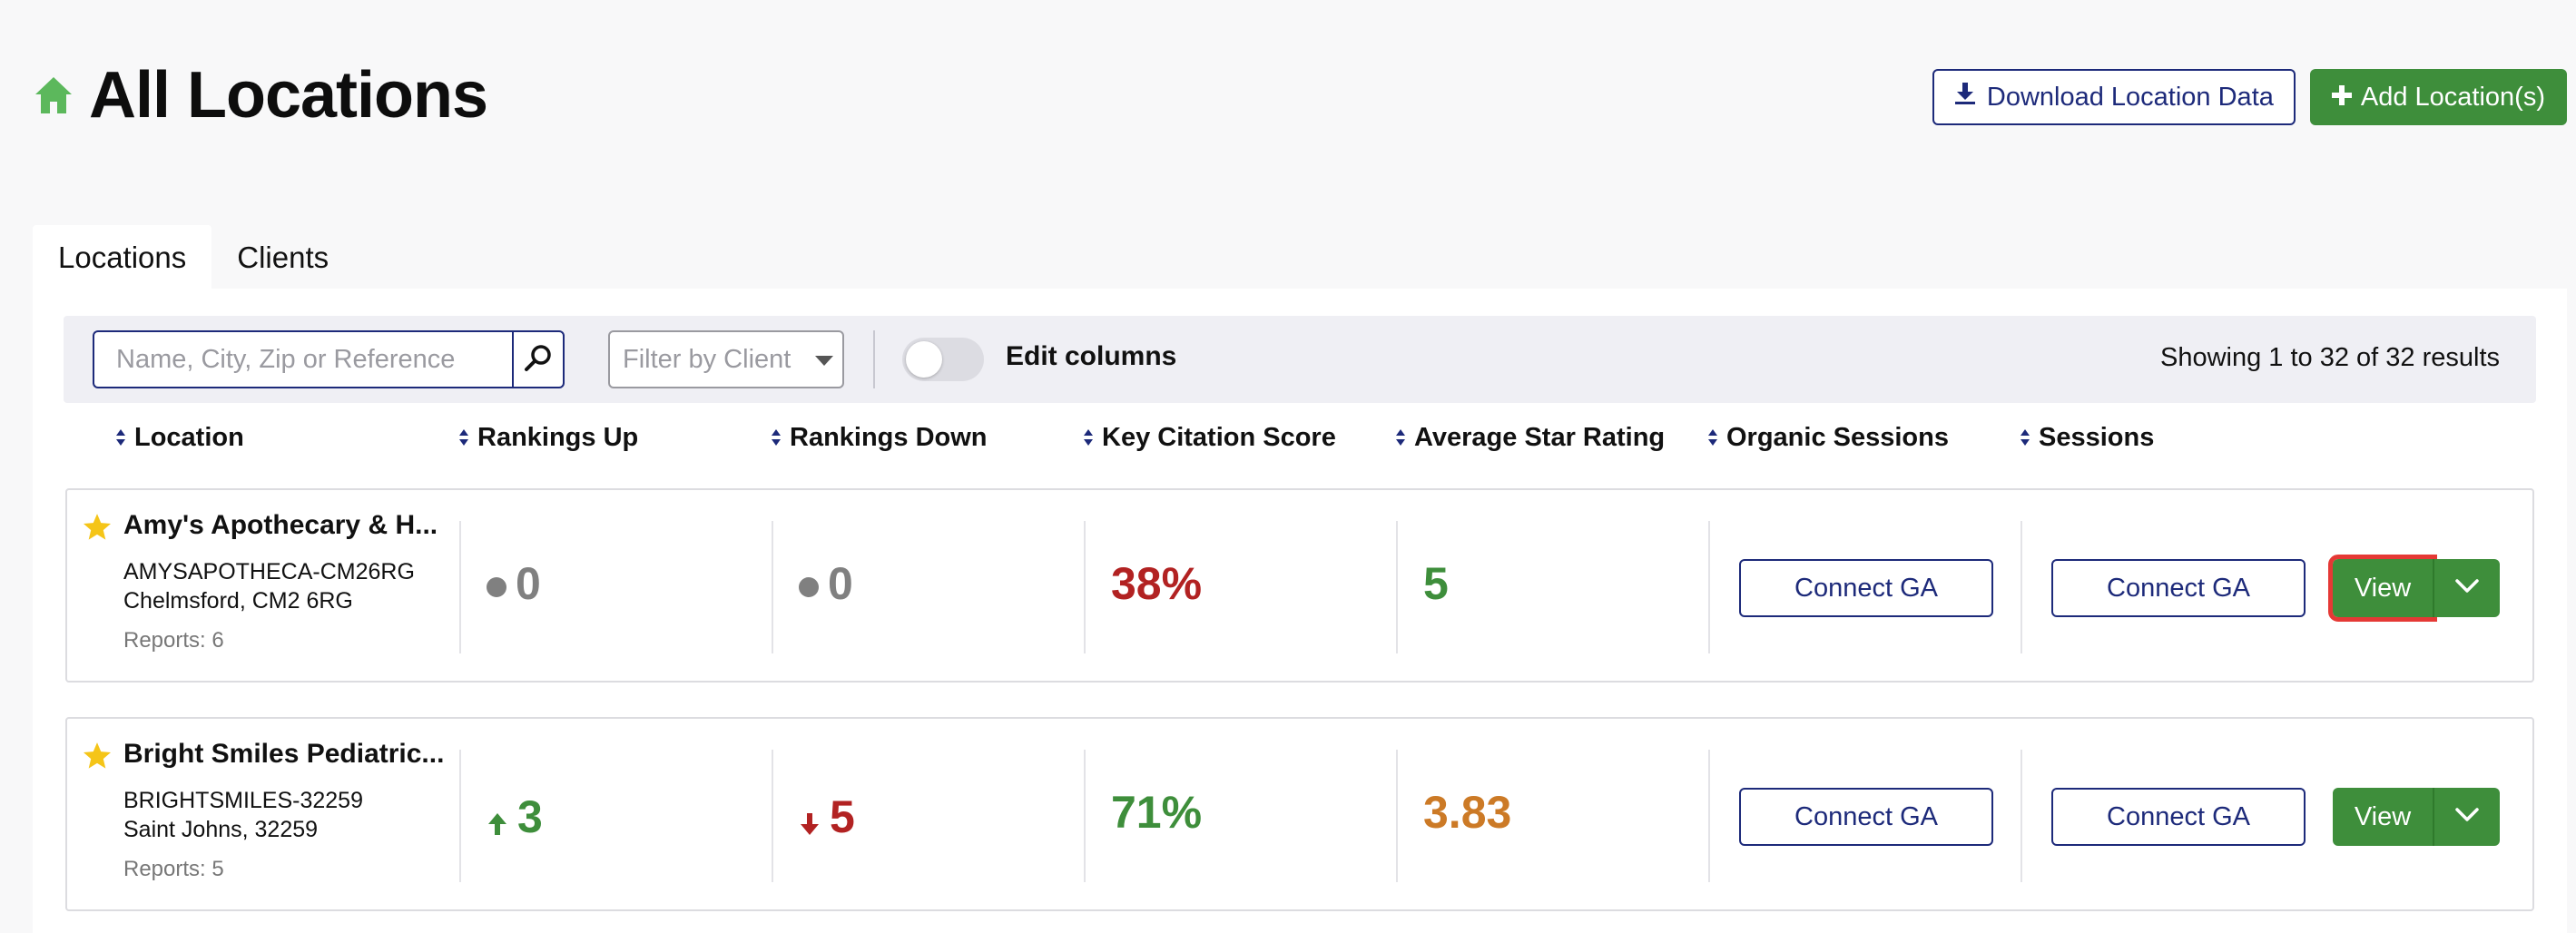 This screenshot has height=933, width=2576. I want to click on home-icon, so click(53, 95).